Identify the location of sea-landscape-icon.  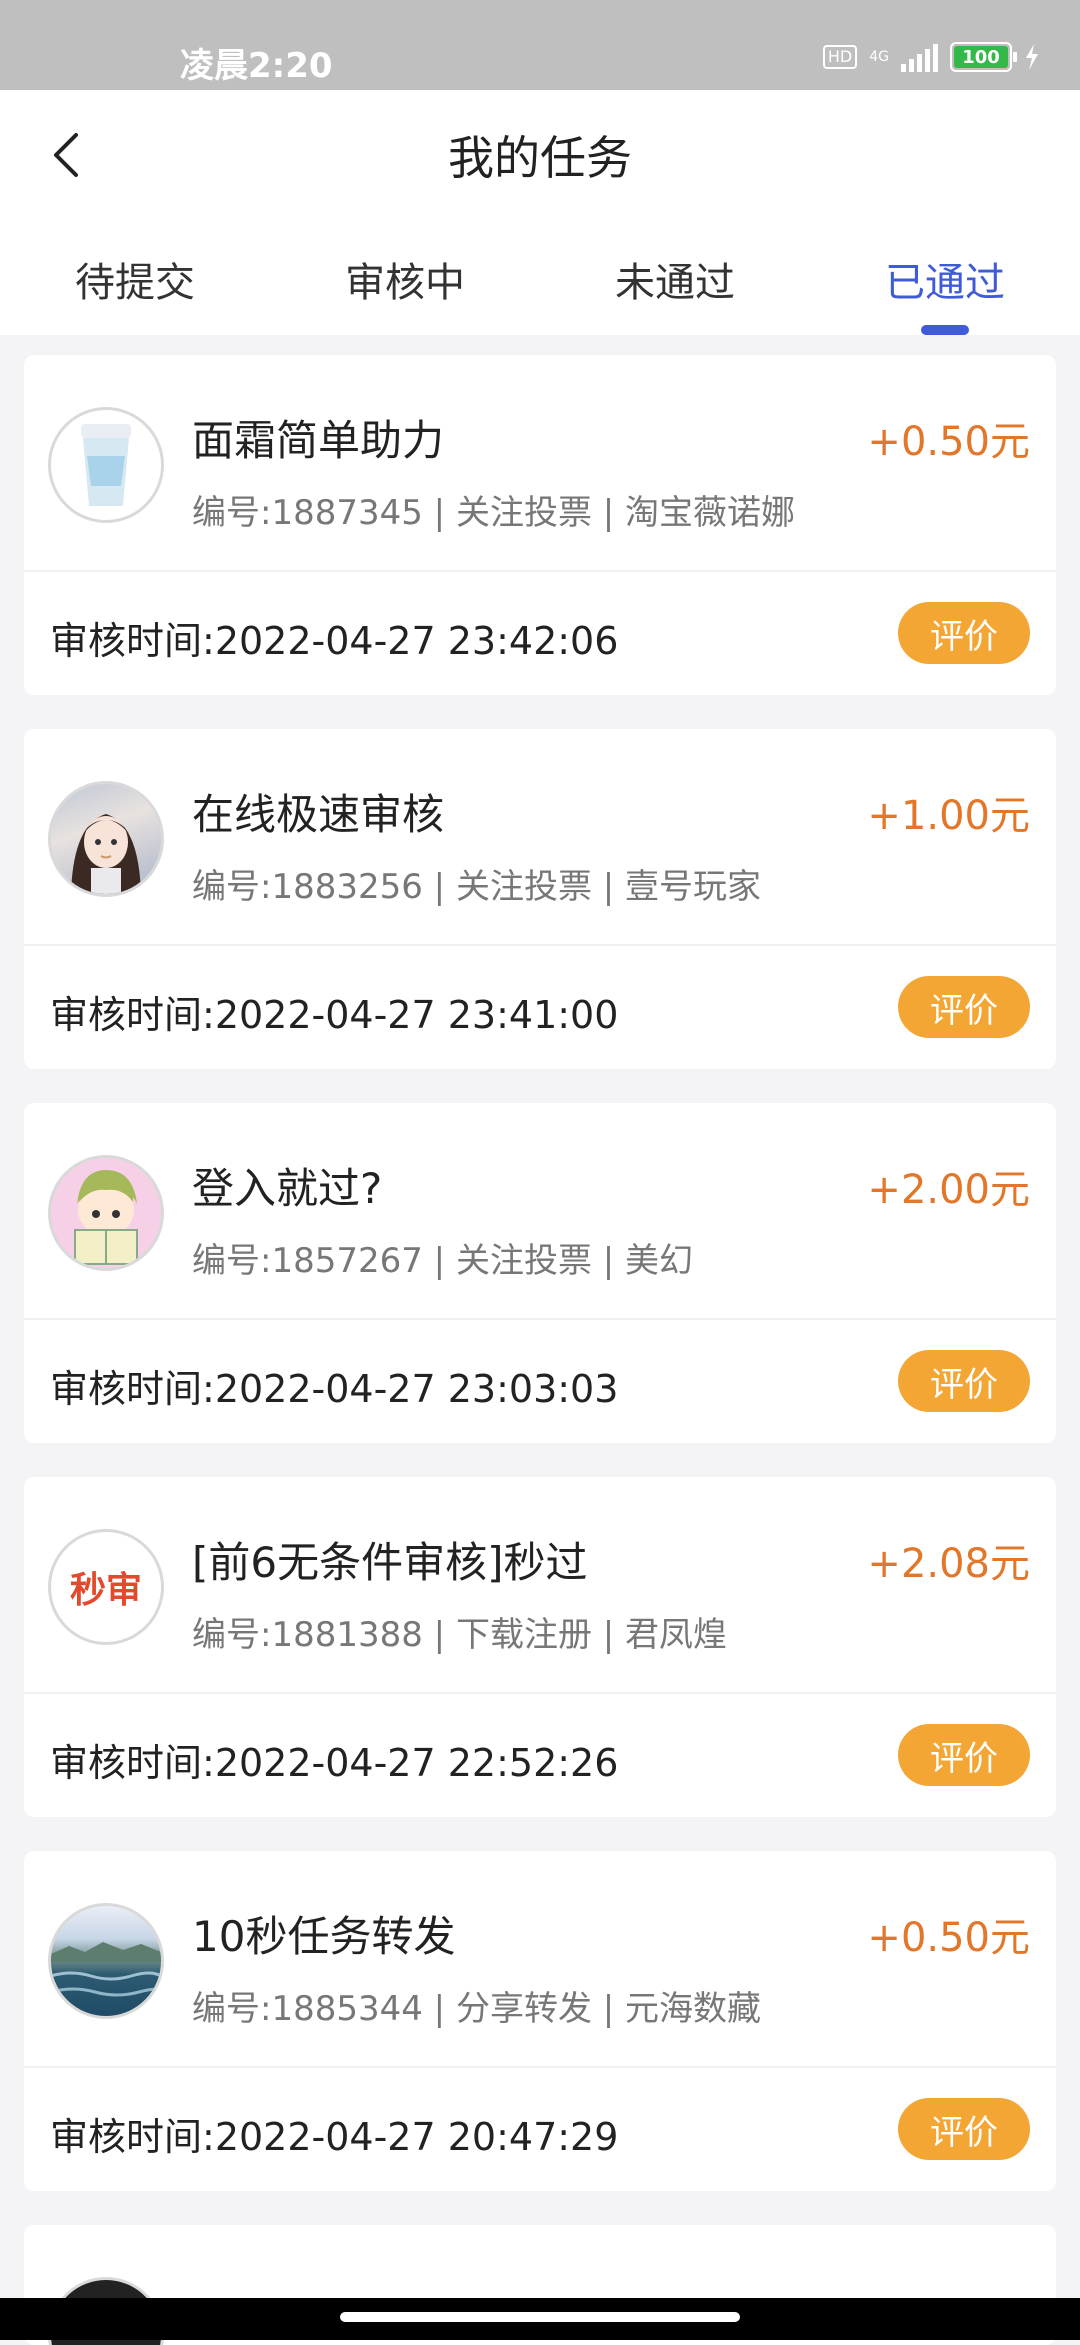
(106, 1969).